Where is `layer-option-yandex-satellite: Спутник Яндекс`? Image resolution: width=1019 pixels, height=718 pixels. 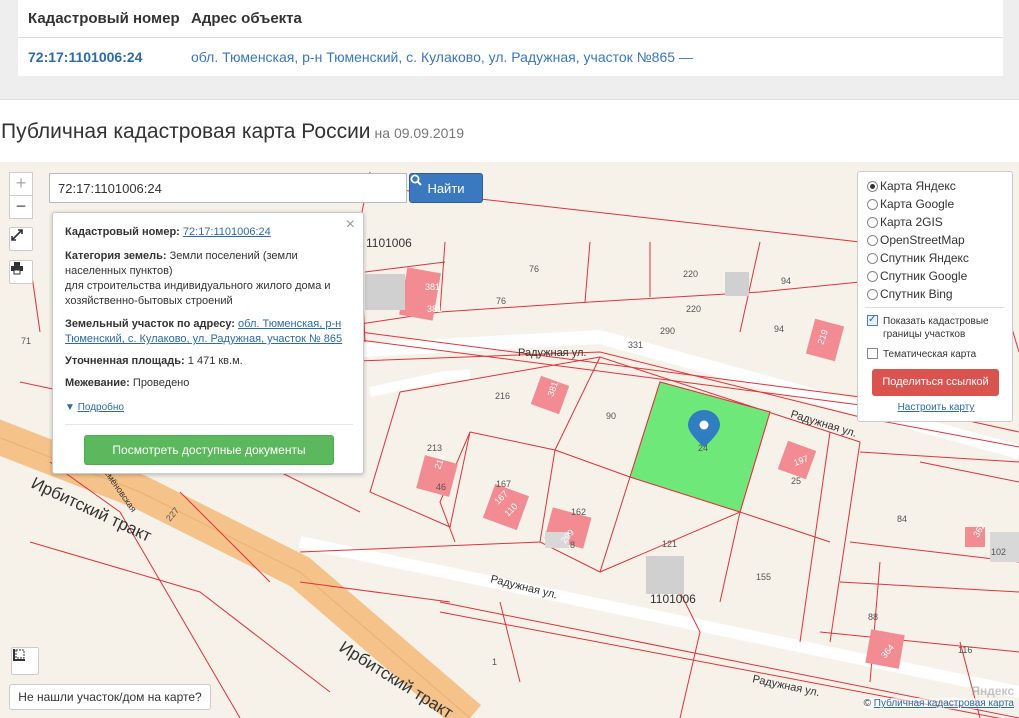 layer-option-yandex-satellite: Спутник Яндекс is located at coordinates (918, 258).